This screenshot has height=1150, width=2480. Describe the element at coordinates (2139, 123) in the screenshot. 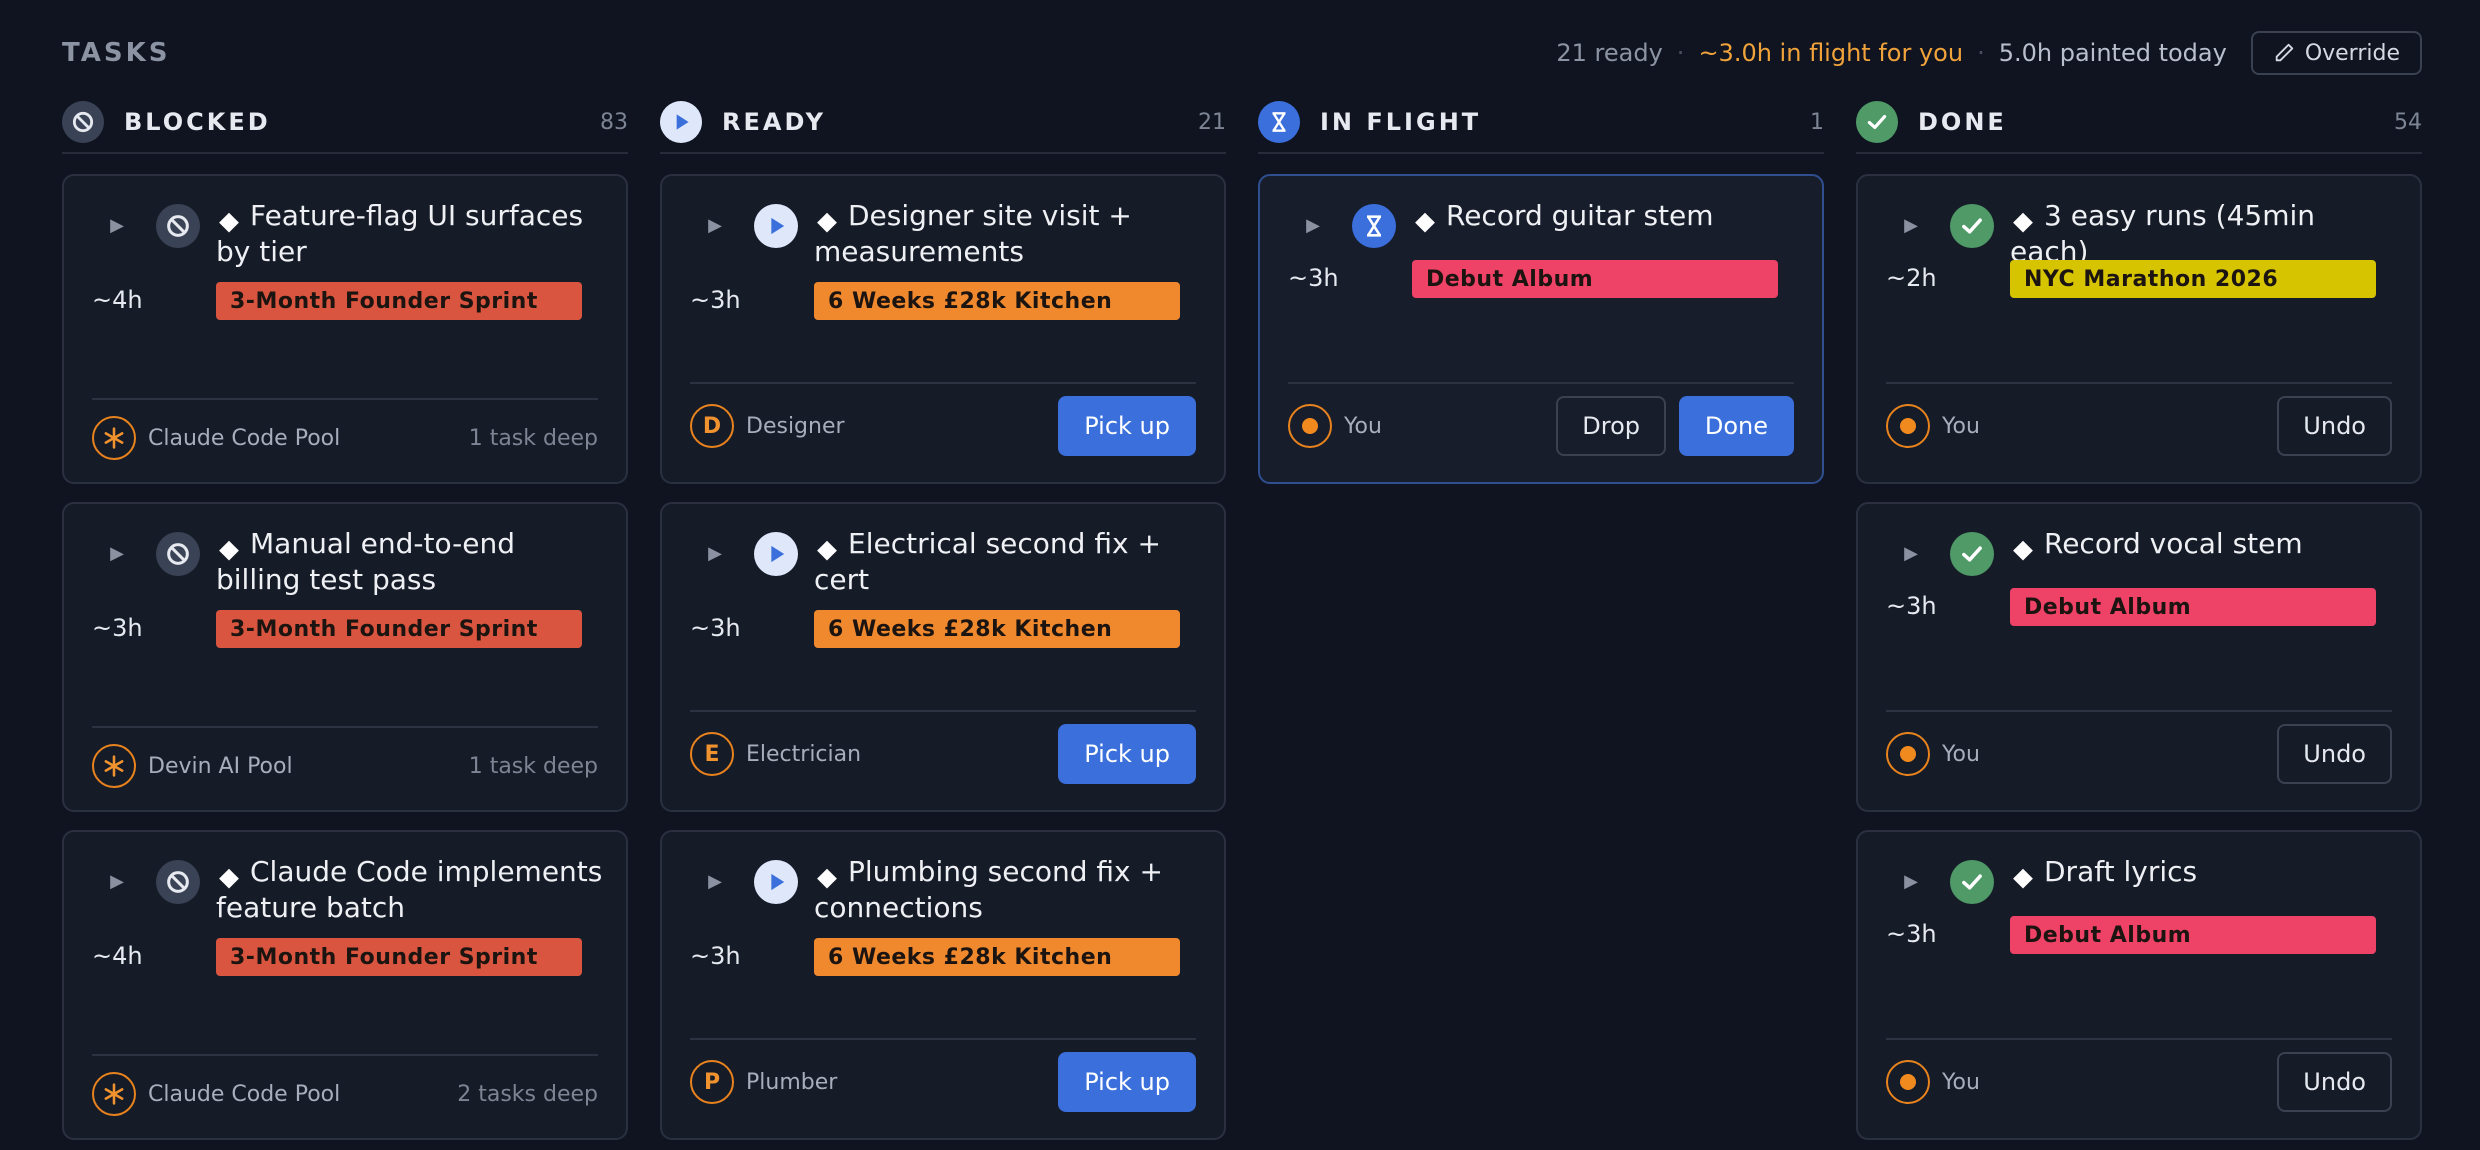

I see `column-header-done: DONE 54` at that location.